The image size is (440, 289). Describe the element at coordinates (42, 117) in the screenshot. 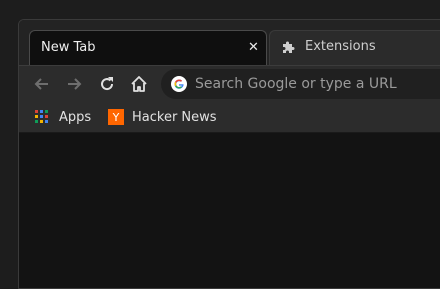

I see `apps-grid-icon` at that location.